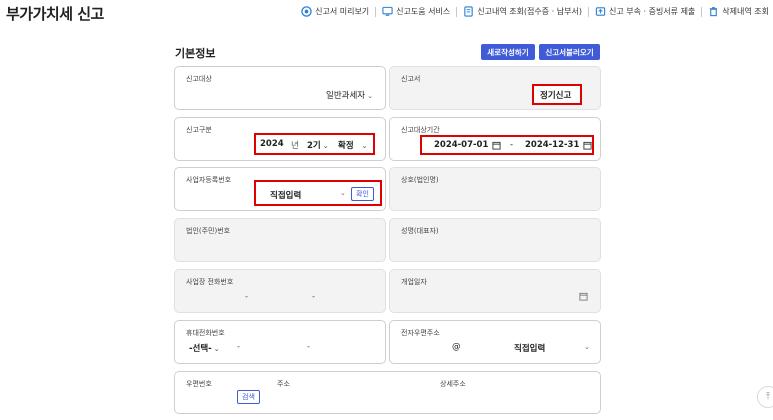 Image resolution: width=773 pixels, height=420 pixels. Describe the element at coordinates (280, 88) in the screenshot. I see `report-target-card: 신고대상 일반과세자 ⌄` at that location.